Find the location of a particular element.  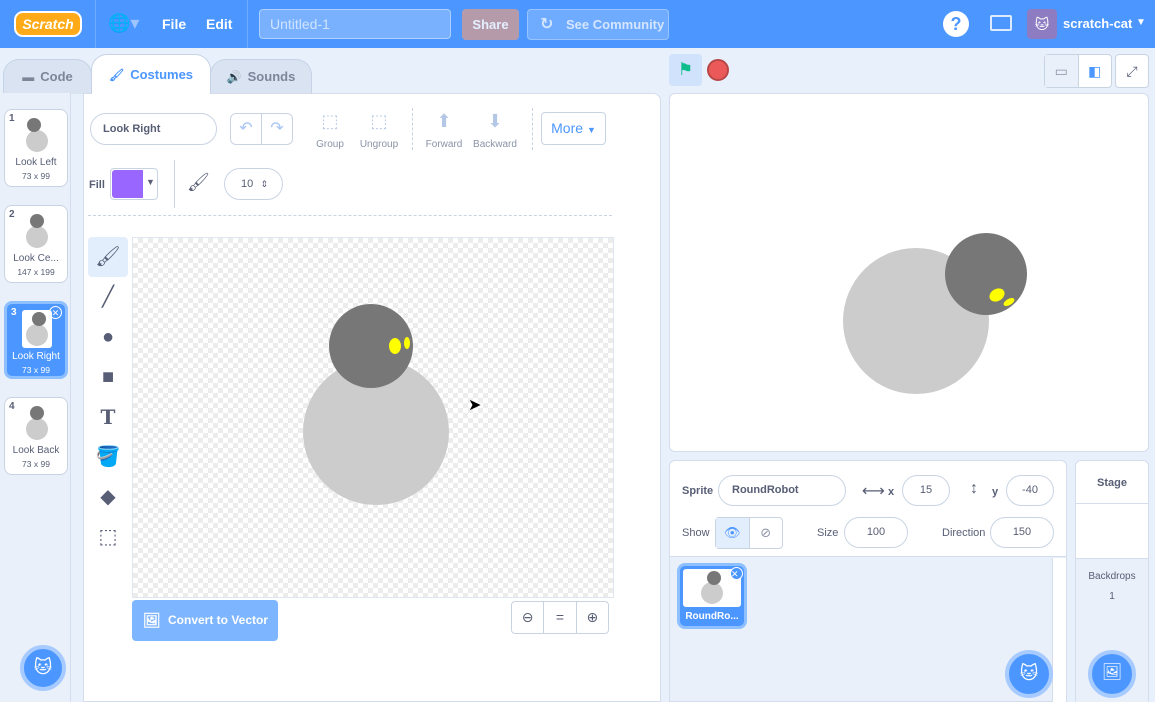

sprite-name-input: RoundRobot is located at coordinates (782, 490).